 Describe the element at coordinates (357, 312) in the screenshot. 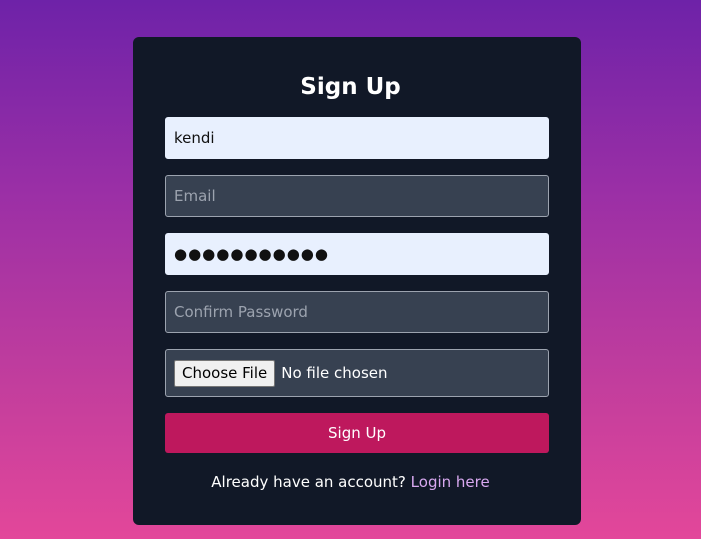

I see `confirm-password-input` at that location.